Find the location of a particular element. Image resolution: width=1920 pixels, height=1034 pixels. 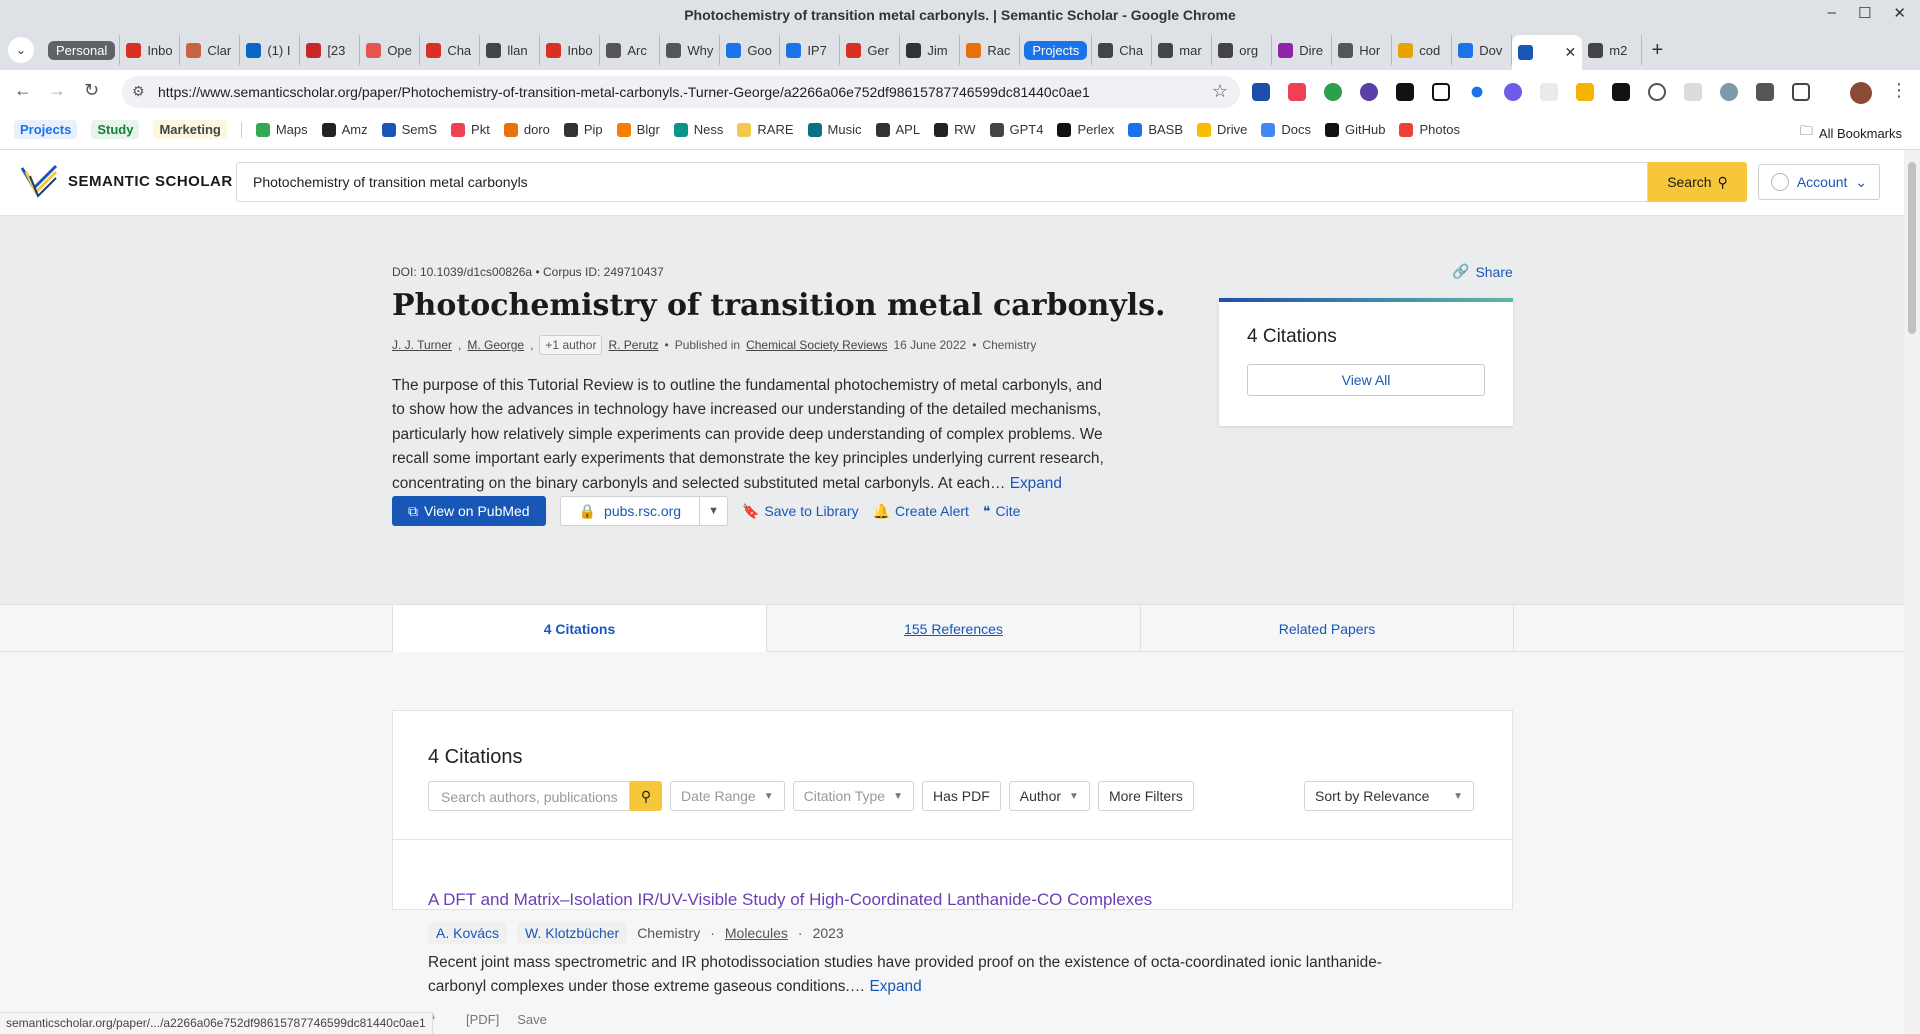

bookmark-item: GitHub is located at coordinates (1355, 129).